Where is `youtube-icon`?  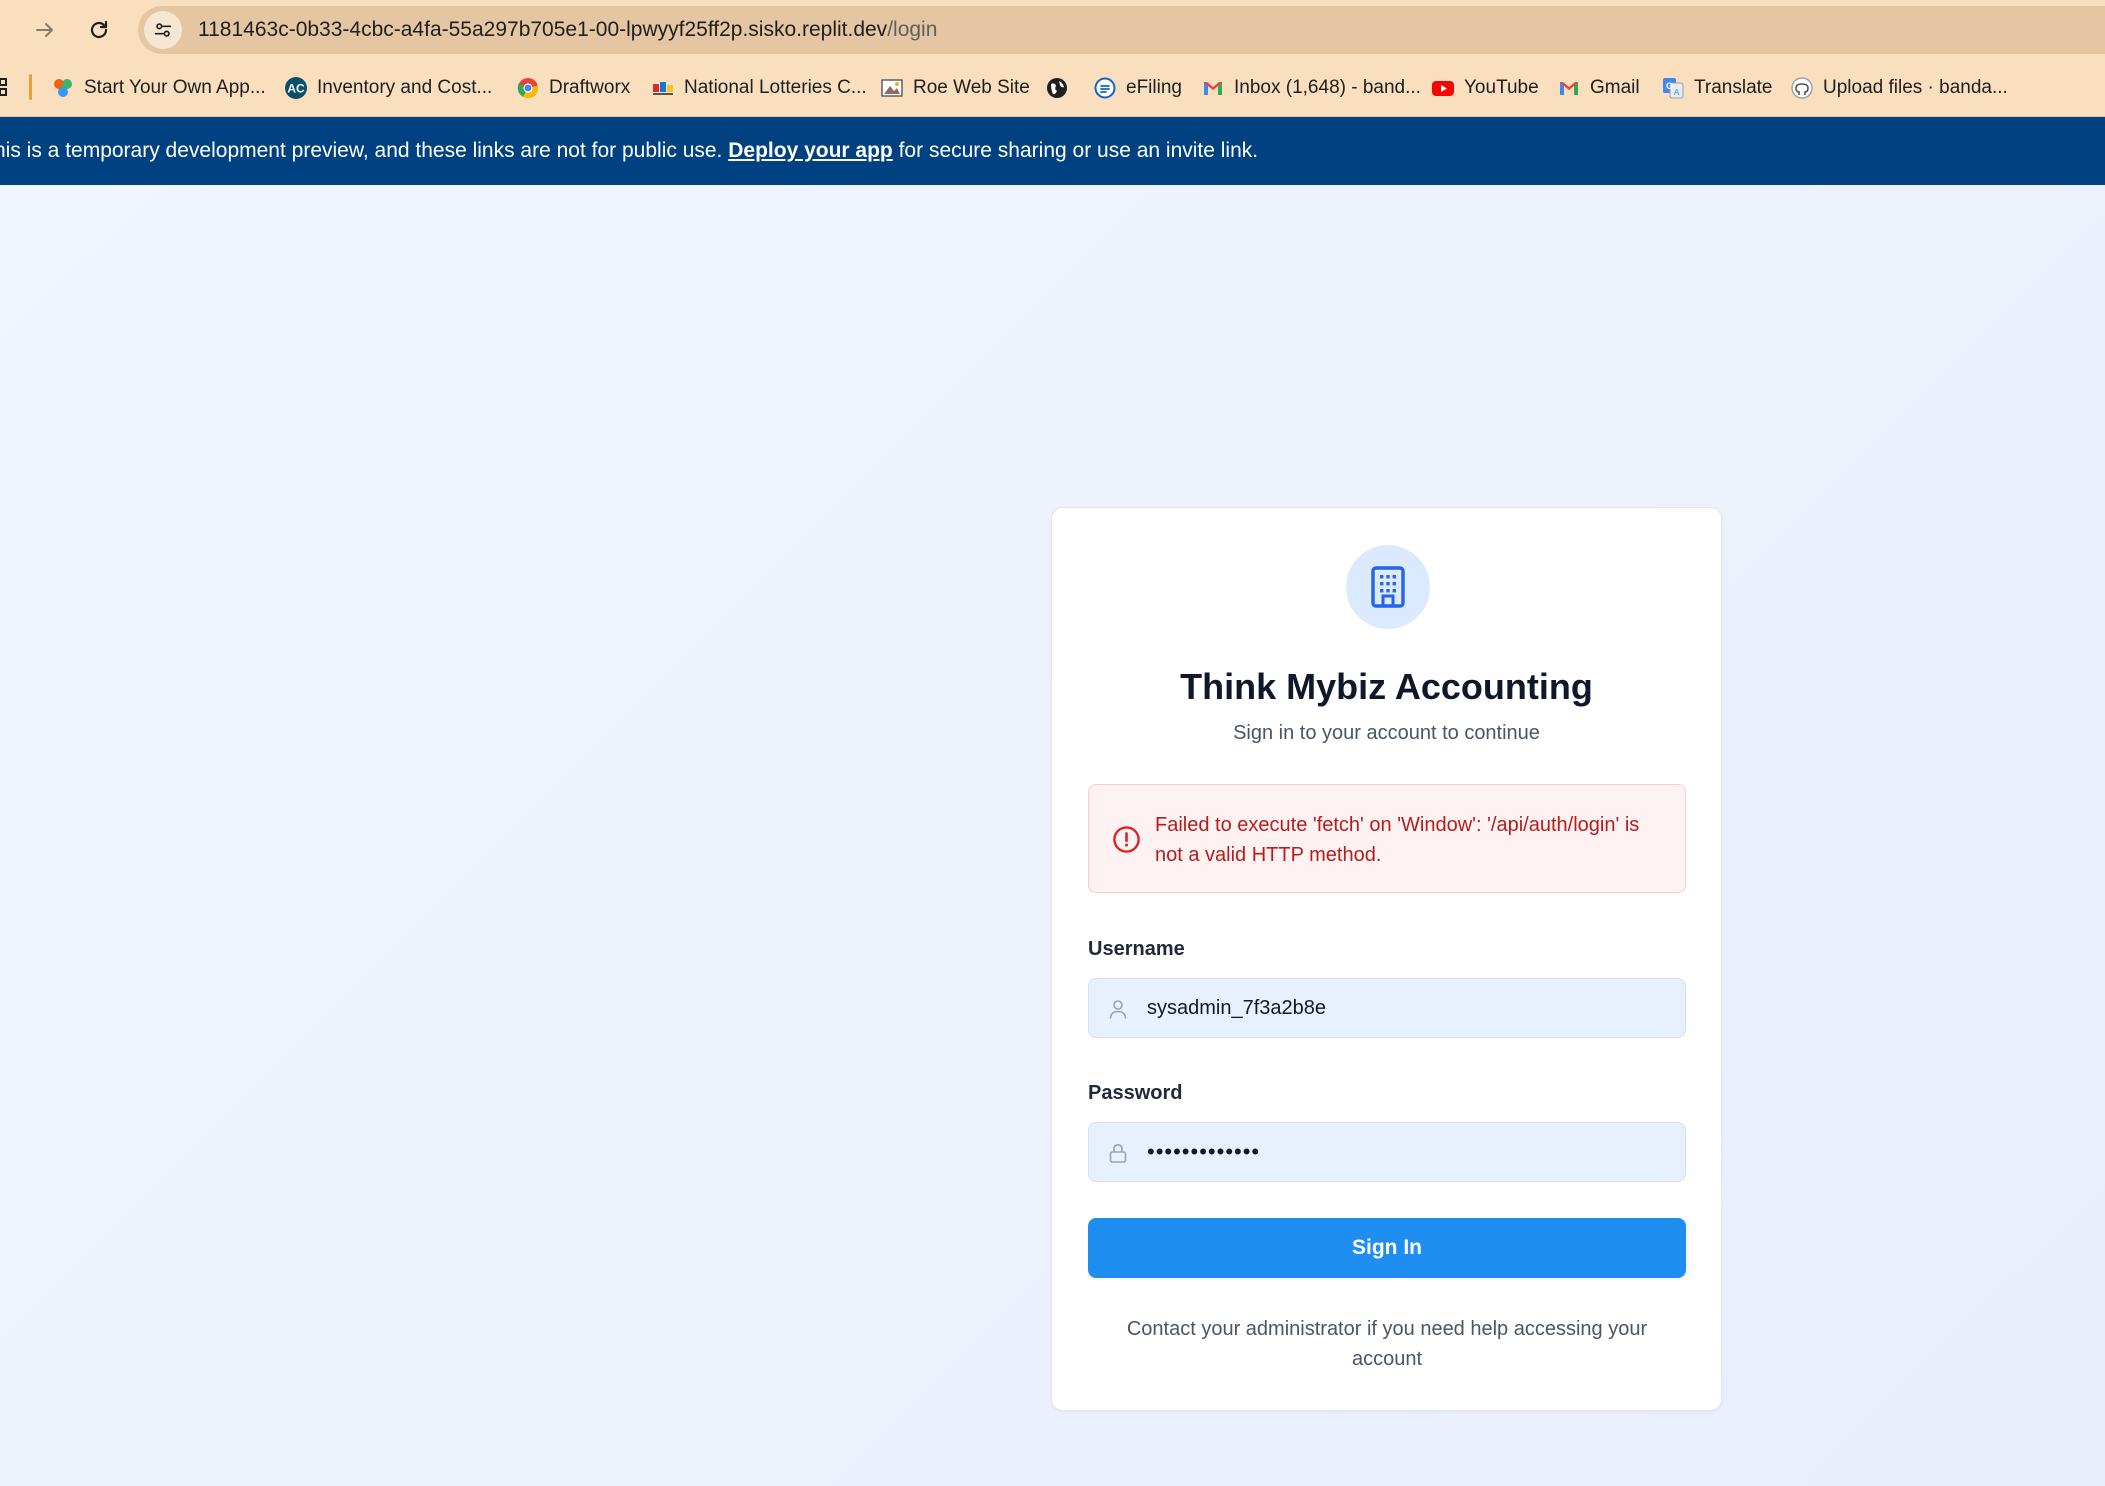
youtube-icon is located at coordinates (1443, 88).